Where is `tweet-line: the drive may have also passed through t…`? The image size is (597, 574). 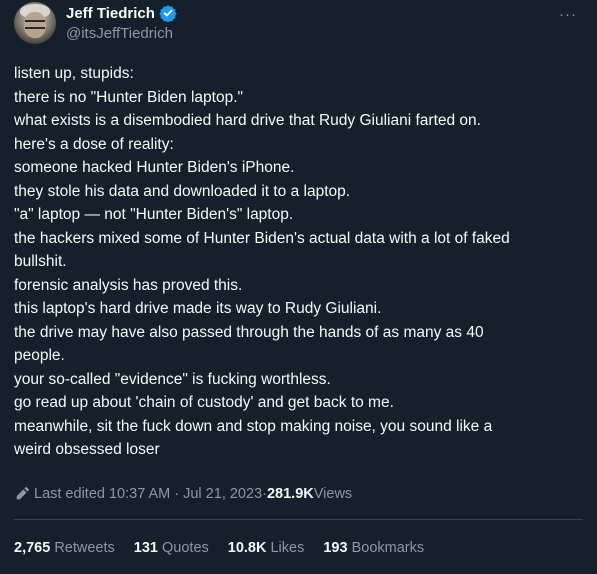 tweet-line: the drive may have also passed through t… is located at coordinates (249, 332).